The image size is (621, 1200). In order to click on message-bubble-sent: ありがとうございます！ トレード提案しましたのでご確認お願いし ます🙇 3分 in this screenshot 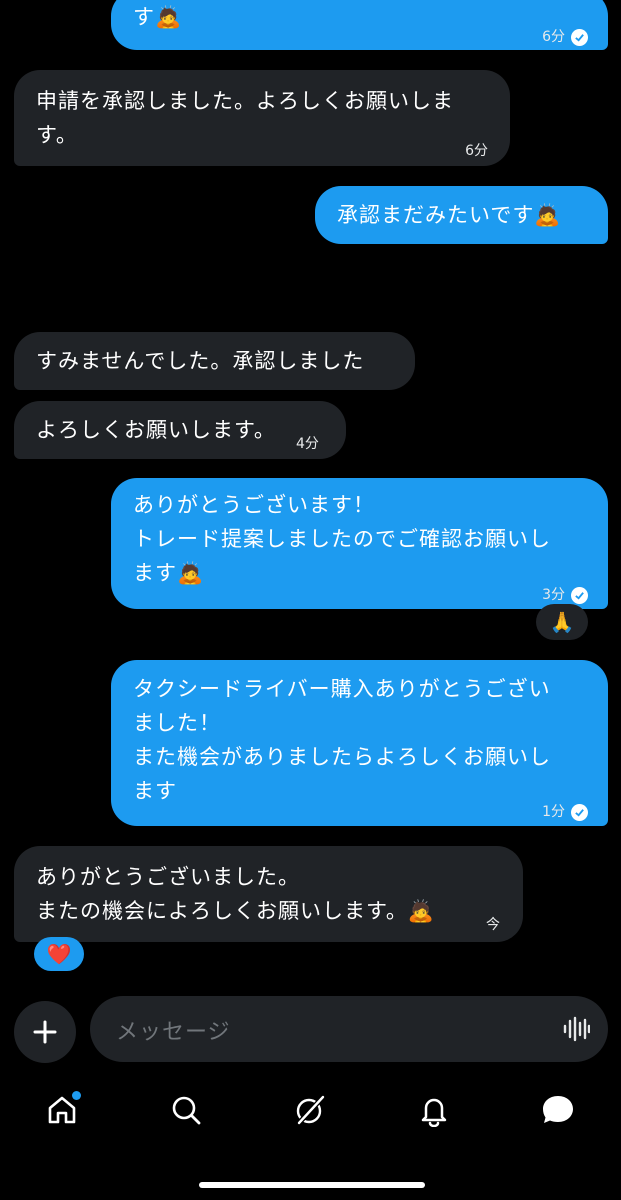, I will do `click(359, 543)`.